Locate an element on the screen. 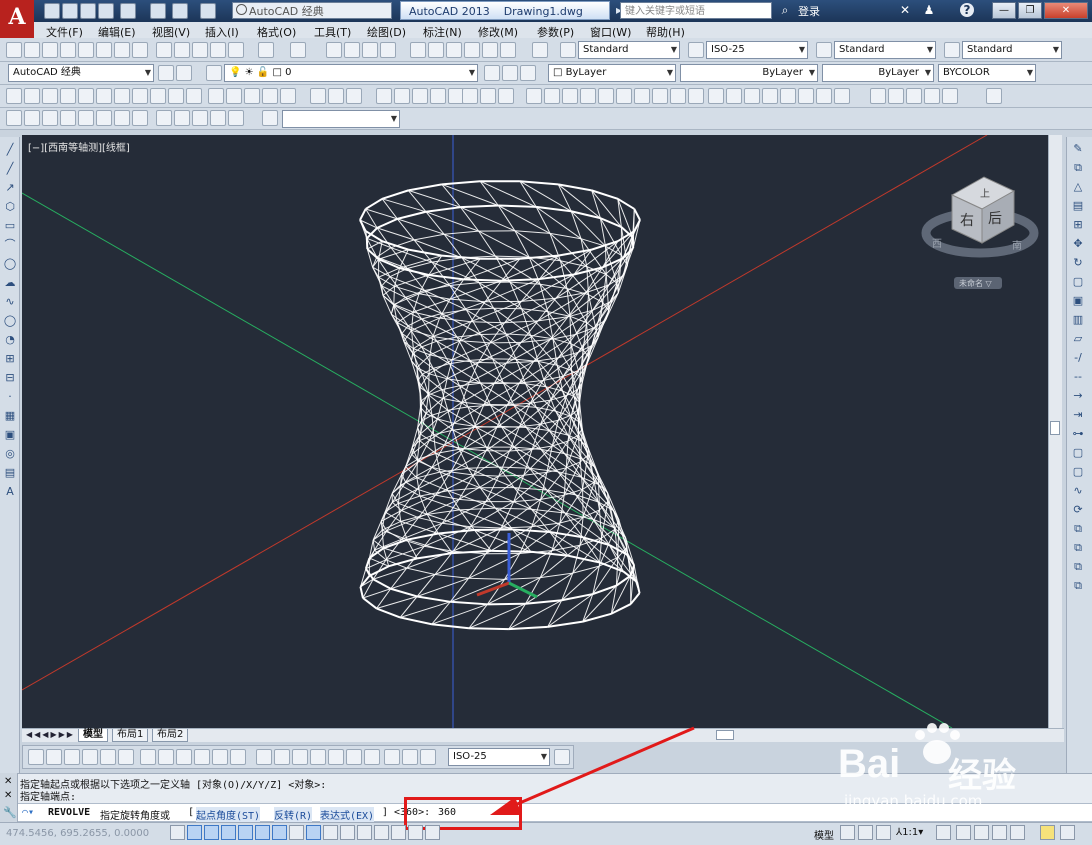 This screenshot has height=845, width=1092. surface-tool-5-icon is located at coordinates (288, 96).